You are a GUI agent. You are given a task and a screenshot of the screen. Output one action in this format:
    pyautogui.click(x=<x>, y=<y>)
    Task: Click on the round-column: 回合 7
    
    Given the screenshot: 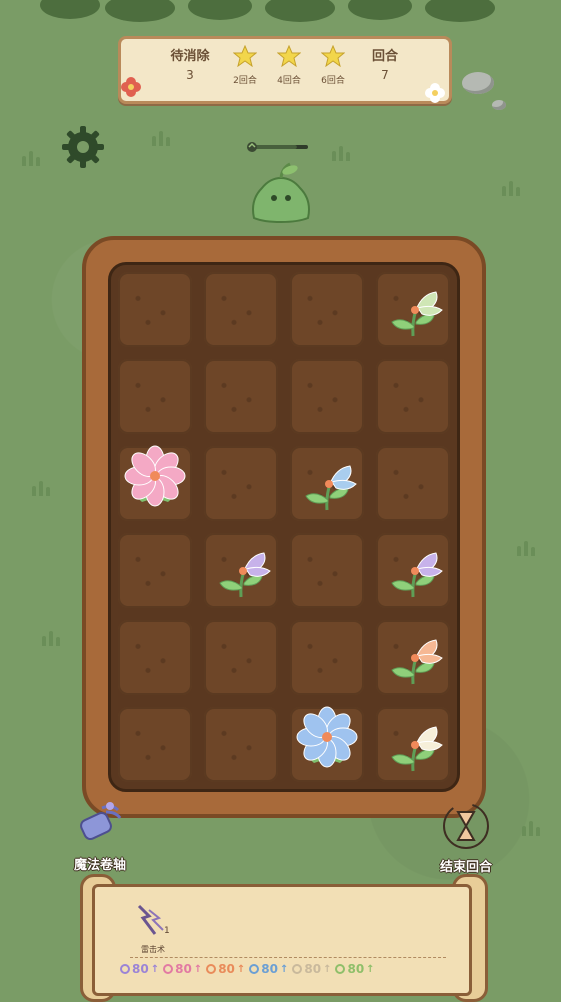 What is the action you would take?
    pyautogui.click(x=385, y=63)
    